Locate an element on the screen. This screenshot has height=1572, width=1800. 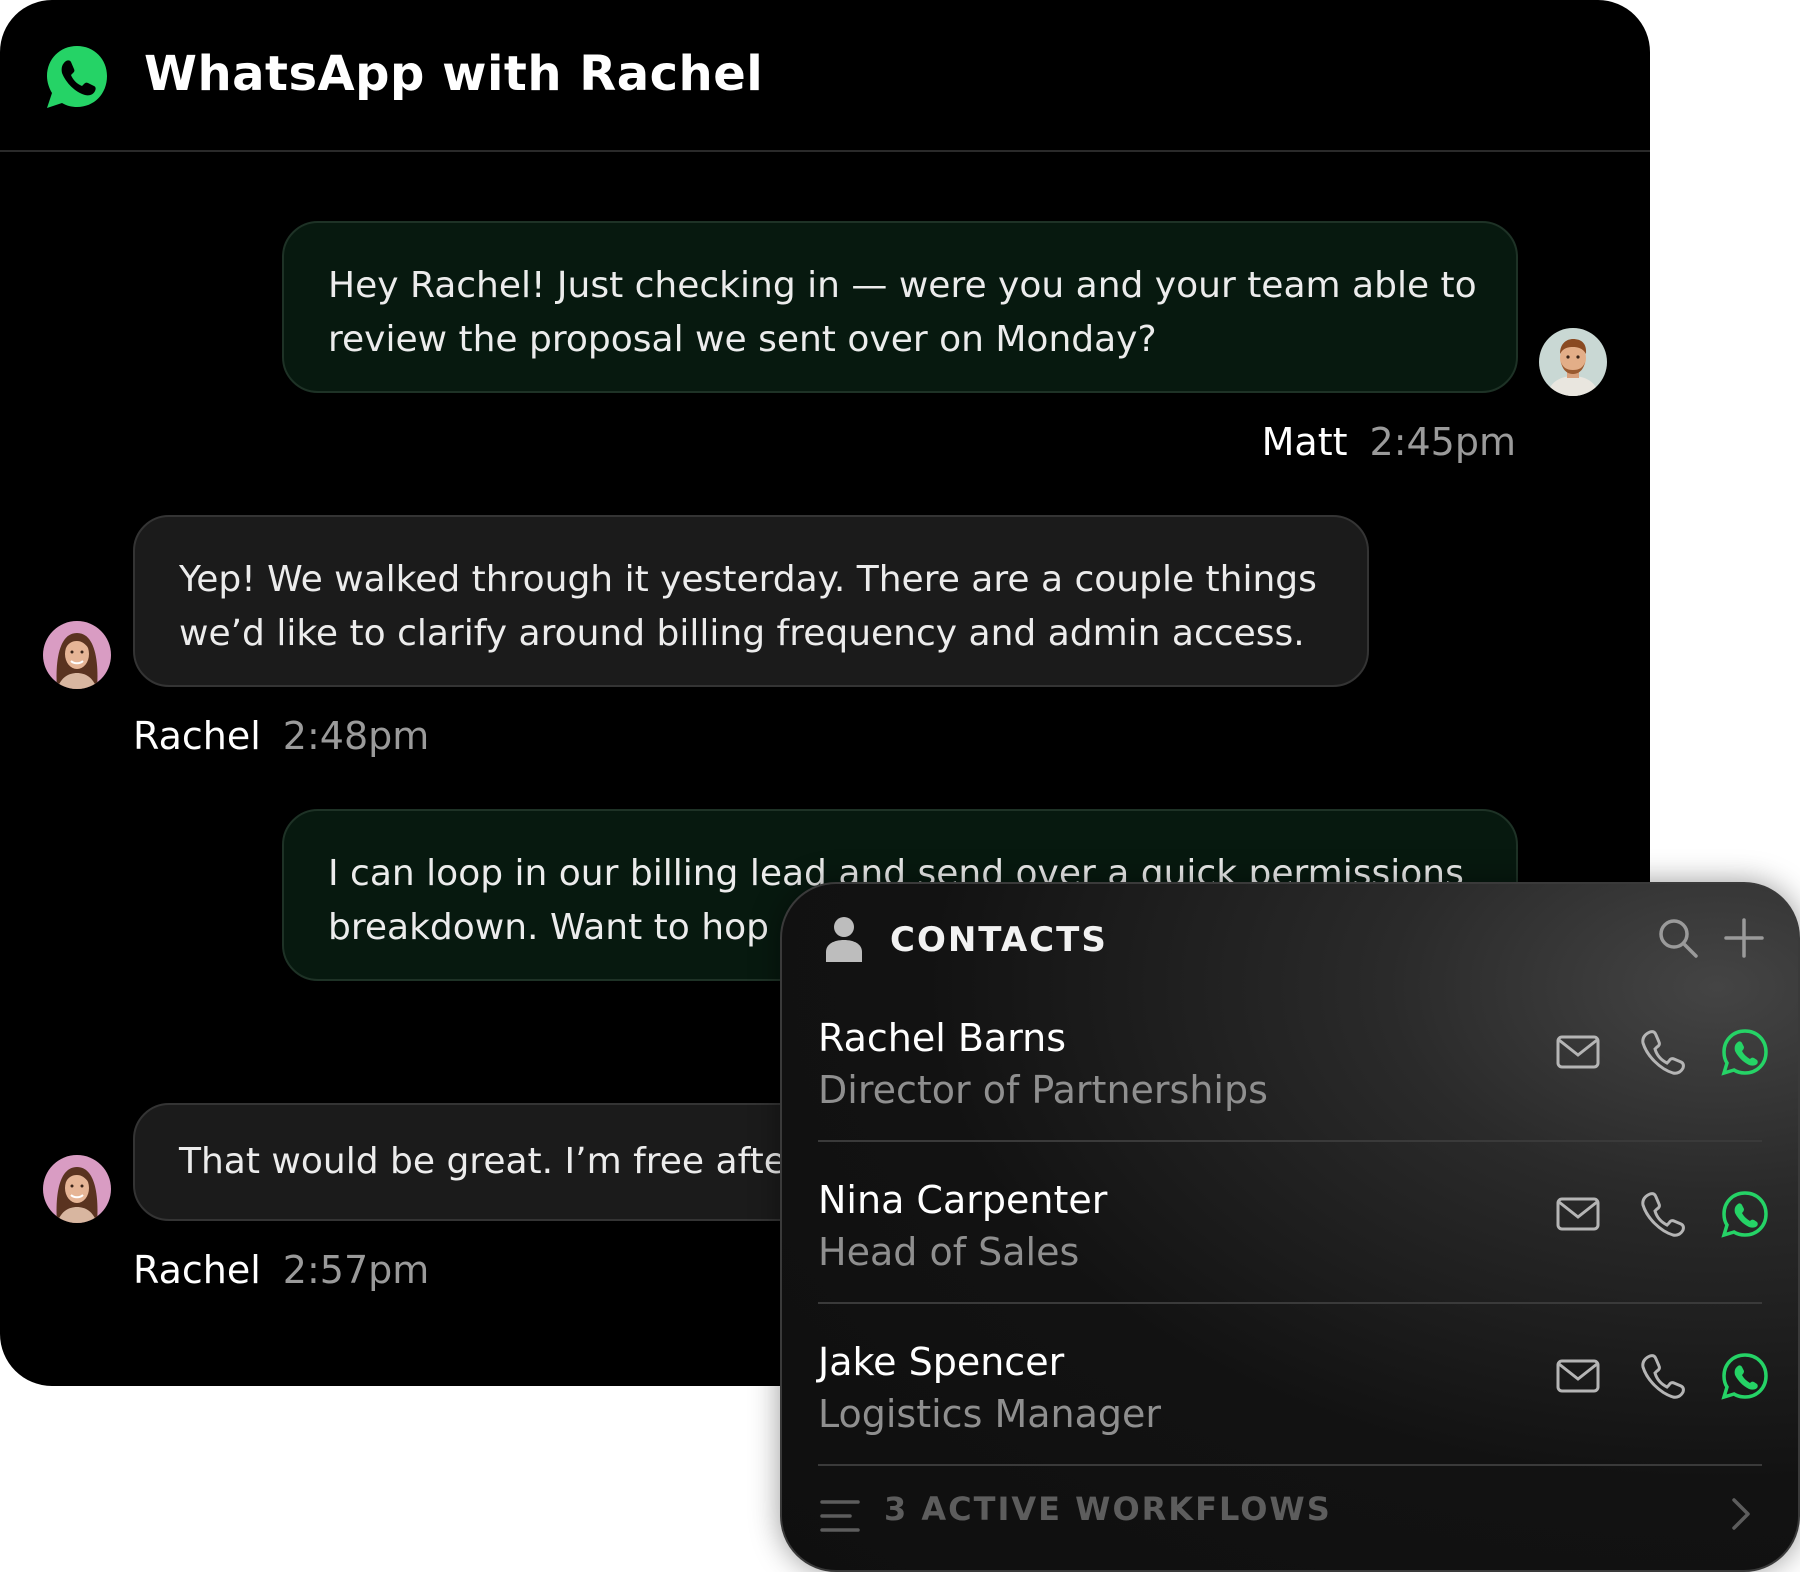
contact-role: Logistics Manager is located at coordinates (990, 1414).